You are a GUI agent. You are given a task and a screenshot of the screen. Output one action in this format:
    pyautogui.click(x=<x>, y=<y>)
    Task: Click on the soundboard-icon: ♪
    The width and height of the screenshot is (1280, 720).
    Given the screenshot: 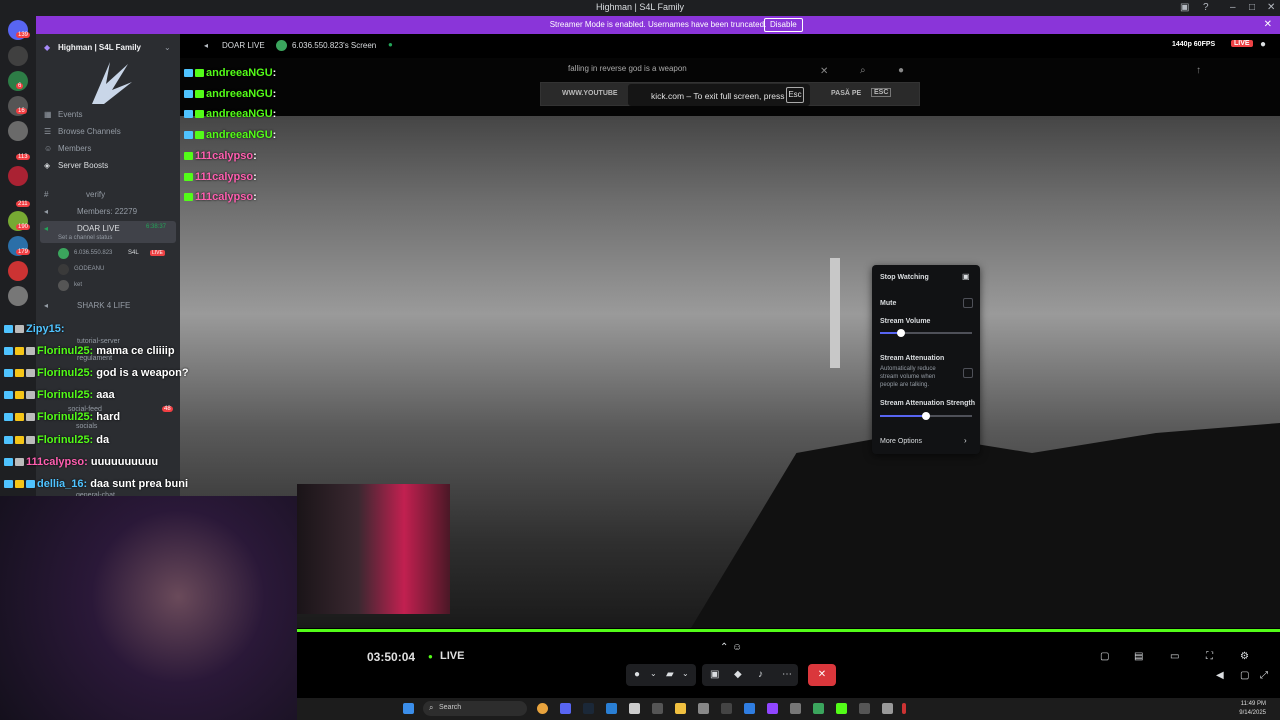 What is the action you would take?
    pyautogui.click(x=760, y=674)
    